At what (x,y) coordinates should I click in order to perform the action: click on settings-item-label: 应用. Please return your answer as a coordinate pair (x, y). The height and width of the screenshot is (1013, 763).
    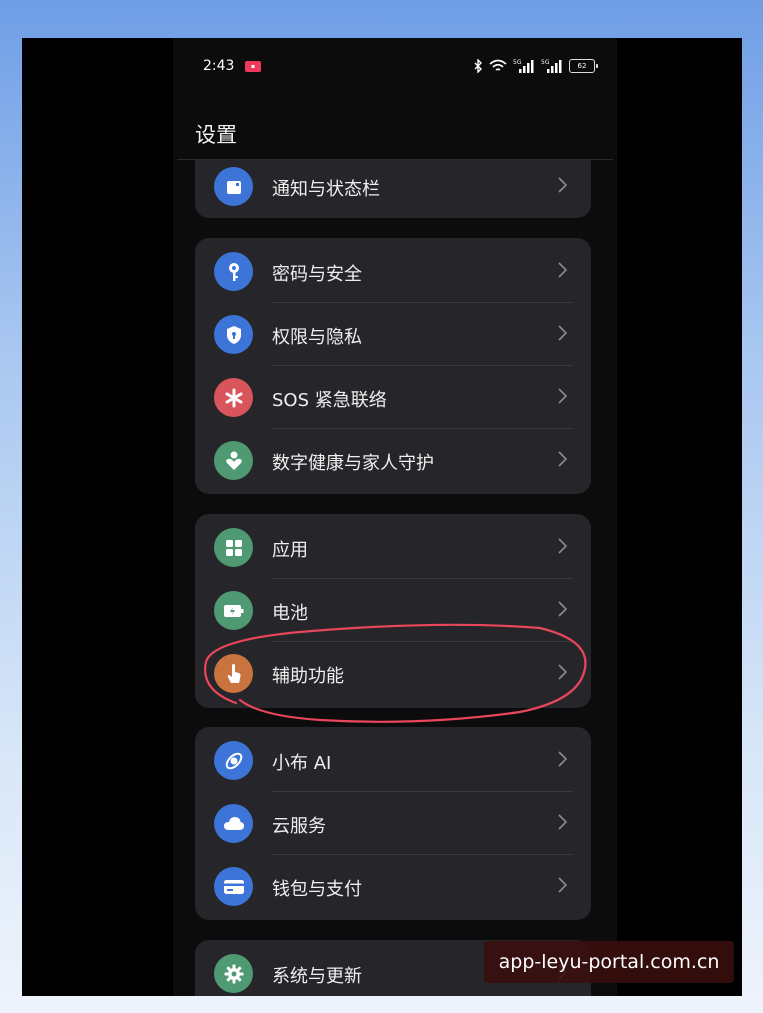
    Looking at the image, I should click on (290, 550).